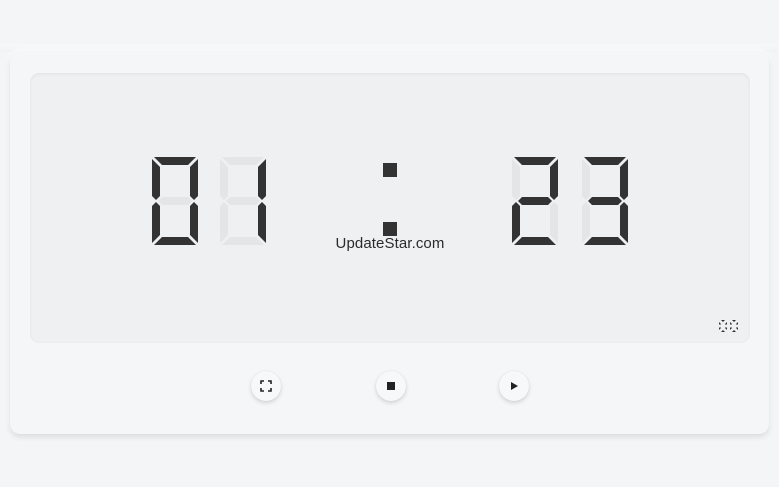  I want to click on fullscreen-button, so click(266, 386).